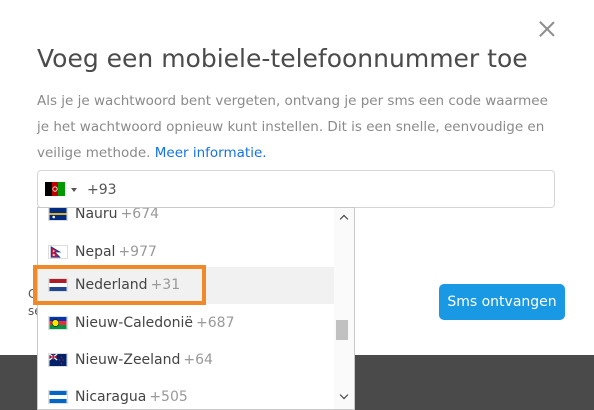 The height and width of the screenshot is (410, 594). I want to click on obscured-text-left-1: C, so click(32, 294).